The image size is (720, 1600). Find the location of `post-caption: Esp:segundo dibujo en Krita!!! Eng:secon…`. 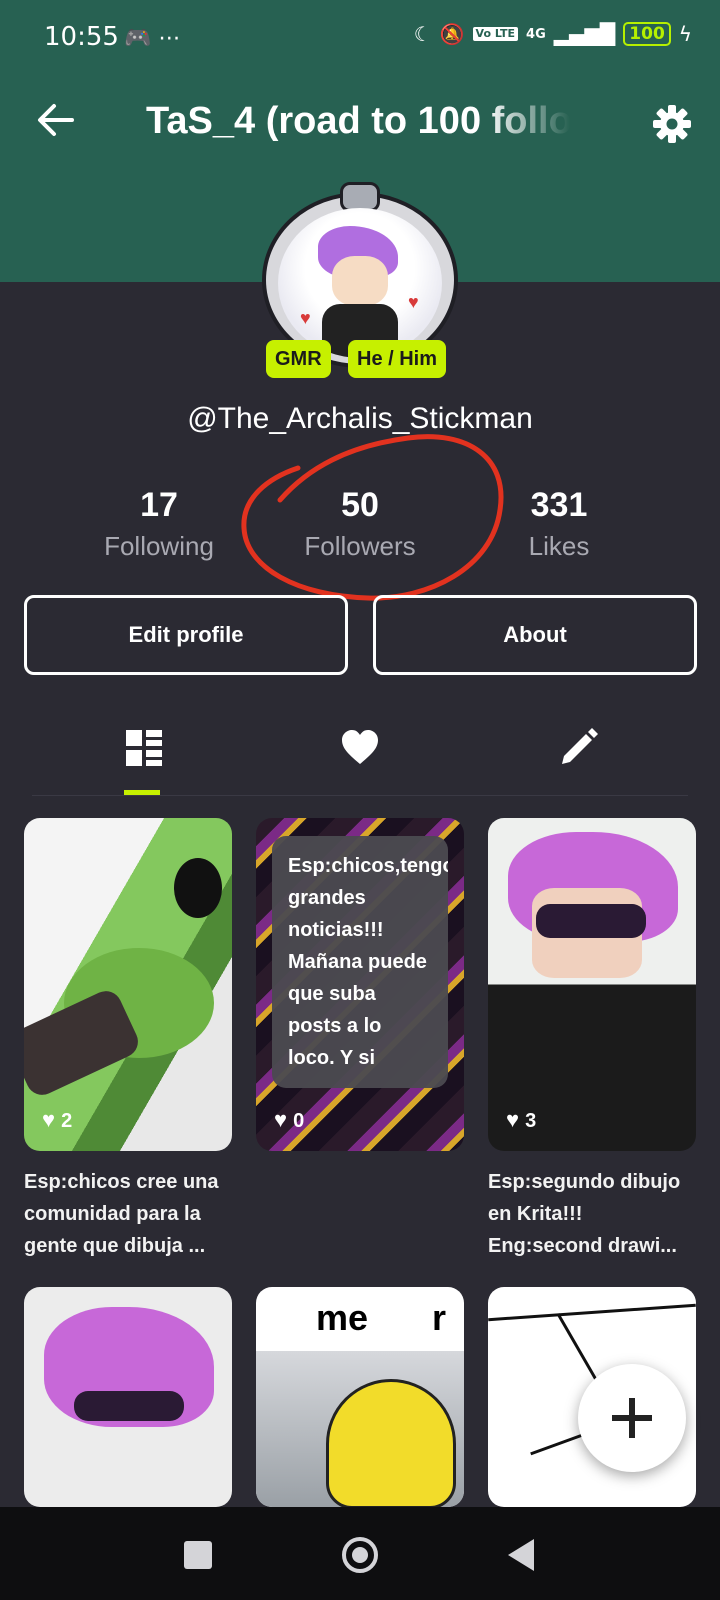

post-caption: Esp:segundo dibujo en Krita!!! Eng:secon… is located at coordinates (594, 1214).